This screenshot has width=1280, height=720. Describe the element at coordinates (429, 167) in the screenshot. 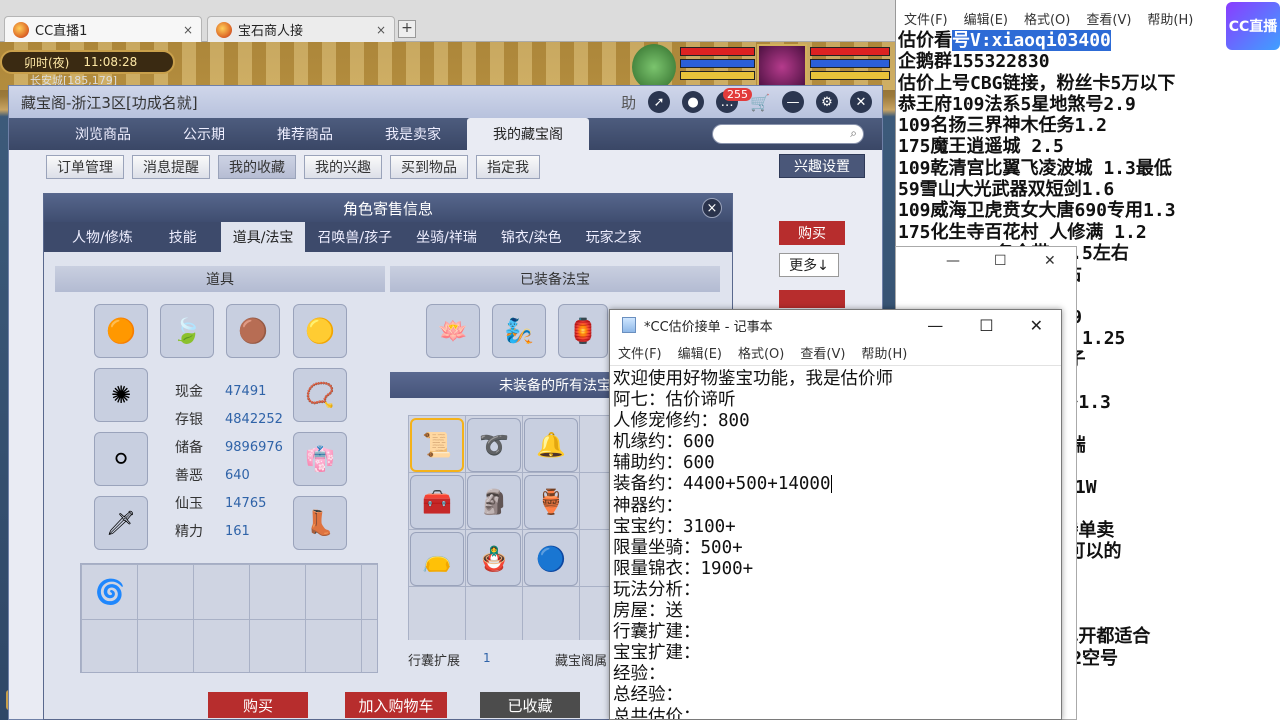

I see `subnav-purchased: 买到物品` at that location.